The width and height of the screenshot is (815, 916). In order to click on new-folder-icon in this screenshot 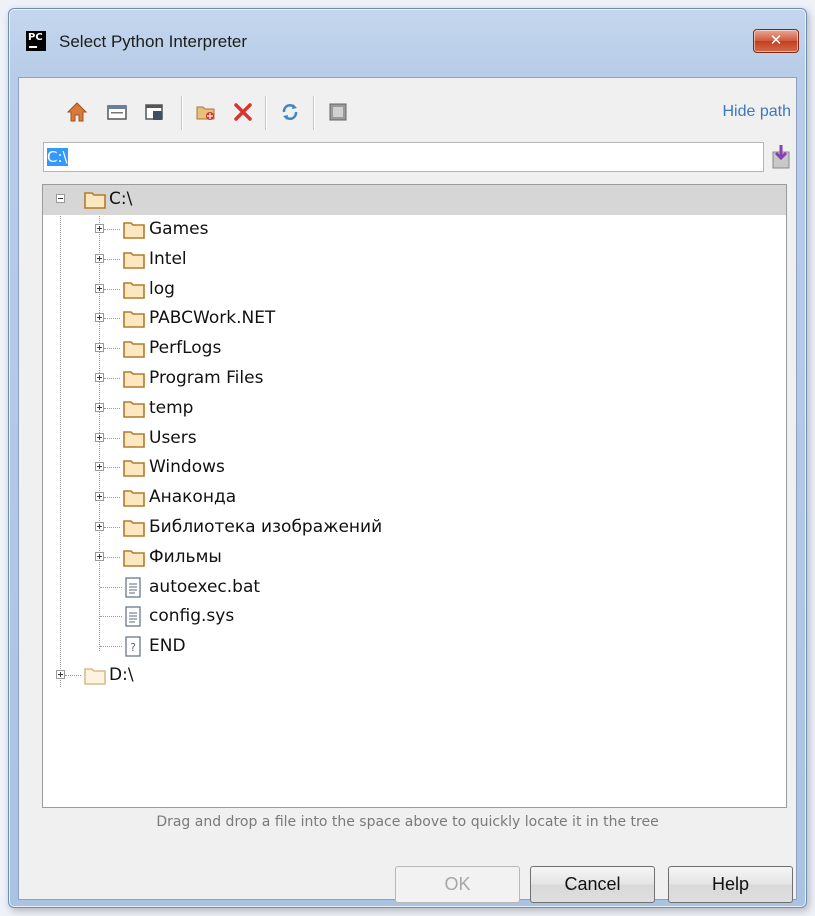, I will do `click(206, 112)`.